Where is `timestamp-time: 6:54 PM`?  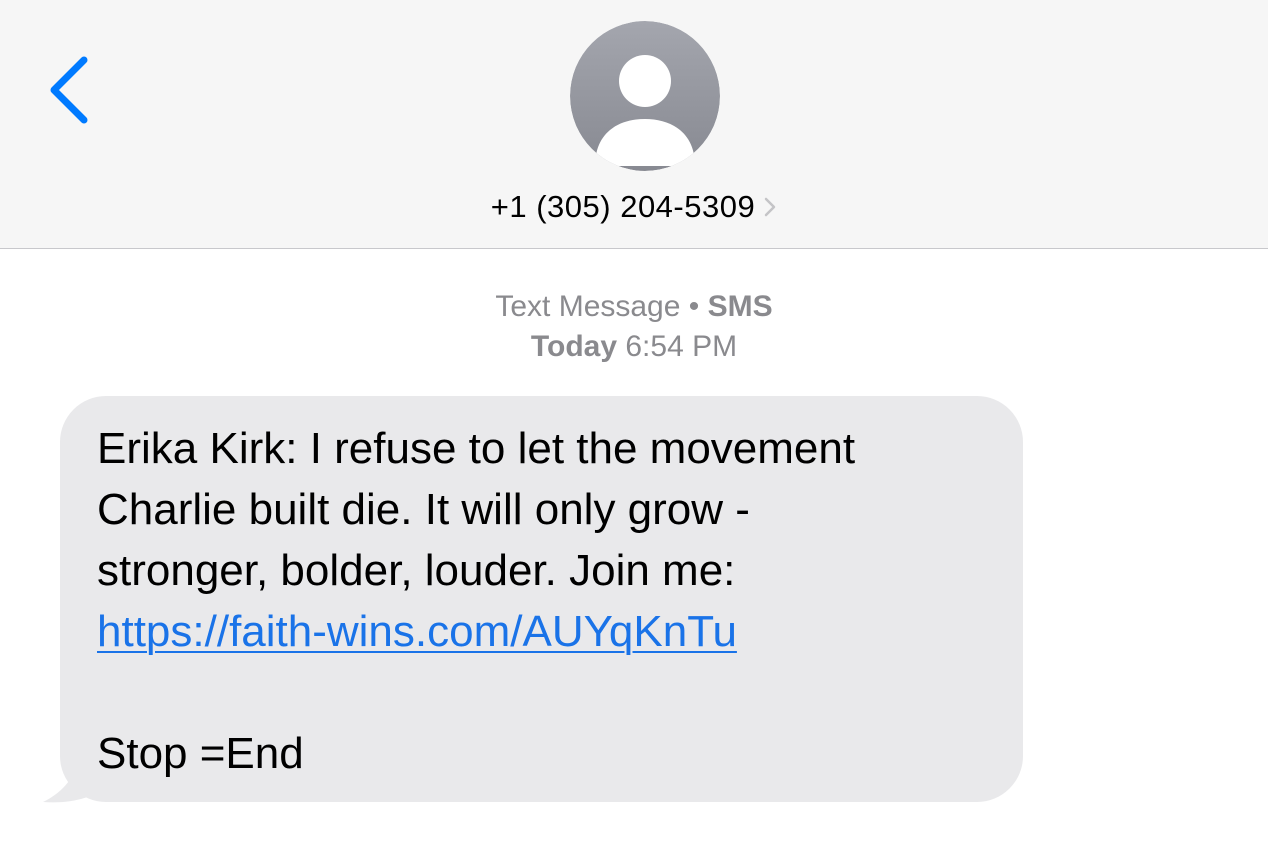
timestamp-time: 6:54 PM is located at coordinates (681, 346).